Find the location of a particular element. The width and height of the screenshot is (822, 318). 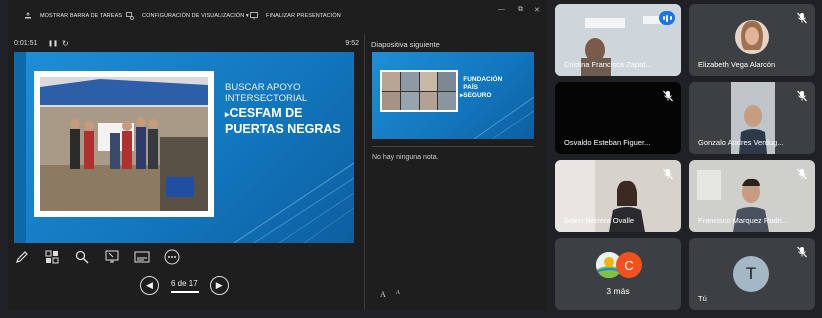

display-settings-icon is located at coordinates (130, 16).